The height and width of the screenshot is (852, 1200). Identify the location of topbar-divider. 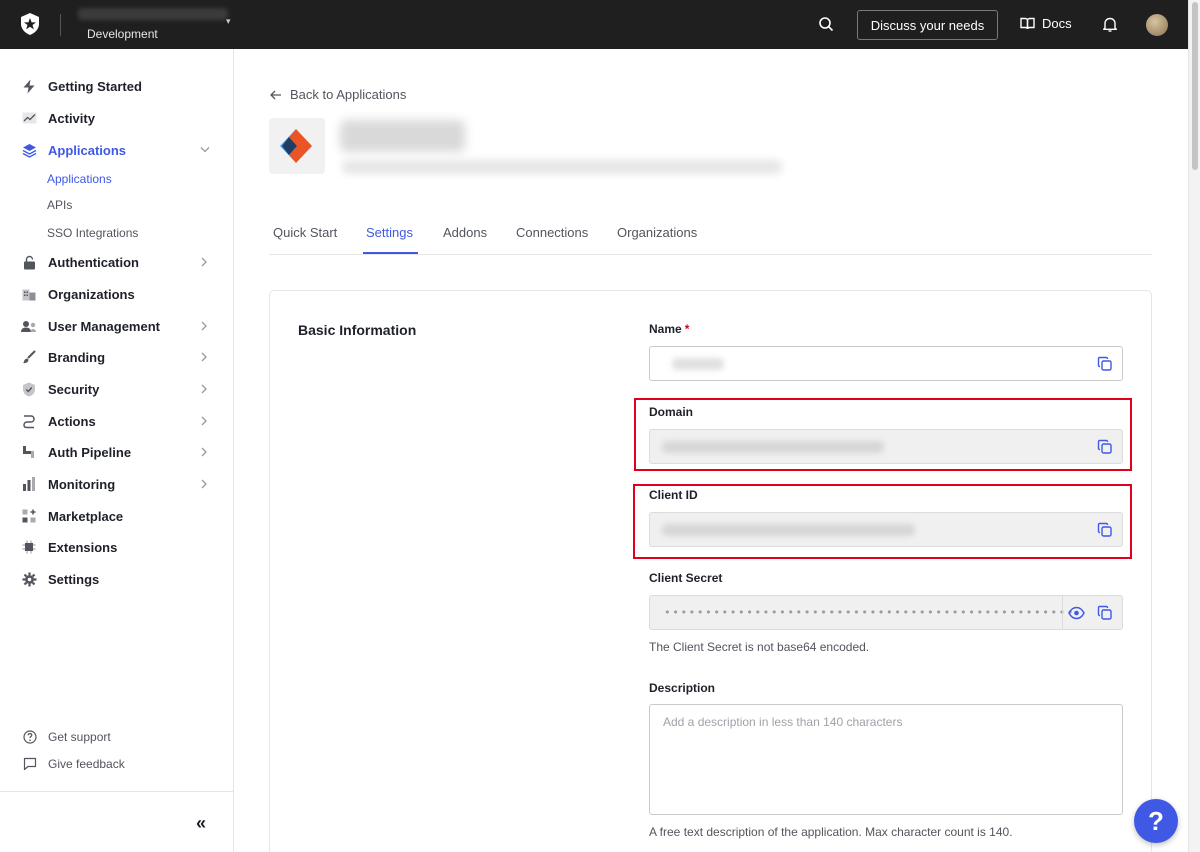
(60, 25).